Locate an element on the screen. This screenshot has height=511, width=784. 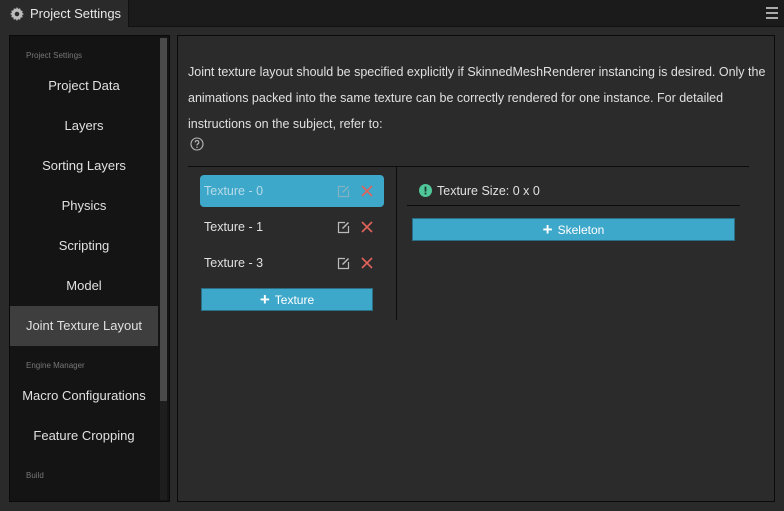
texture-detail-pane: Texture Size: 0 x 0 + Skeleton is located at coordinates (573, 208).